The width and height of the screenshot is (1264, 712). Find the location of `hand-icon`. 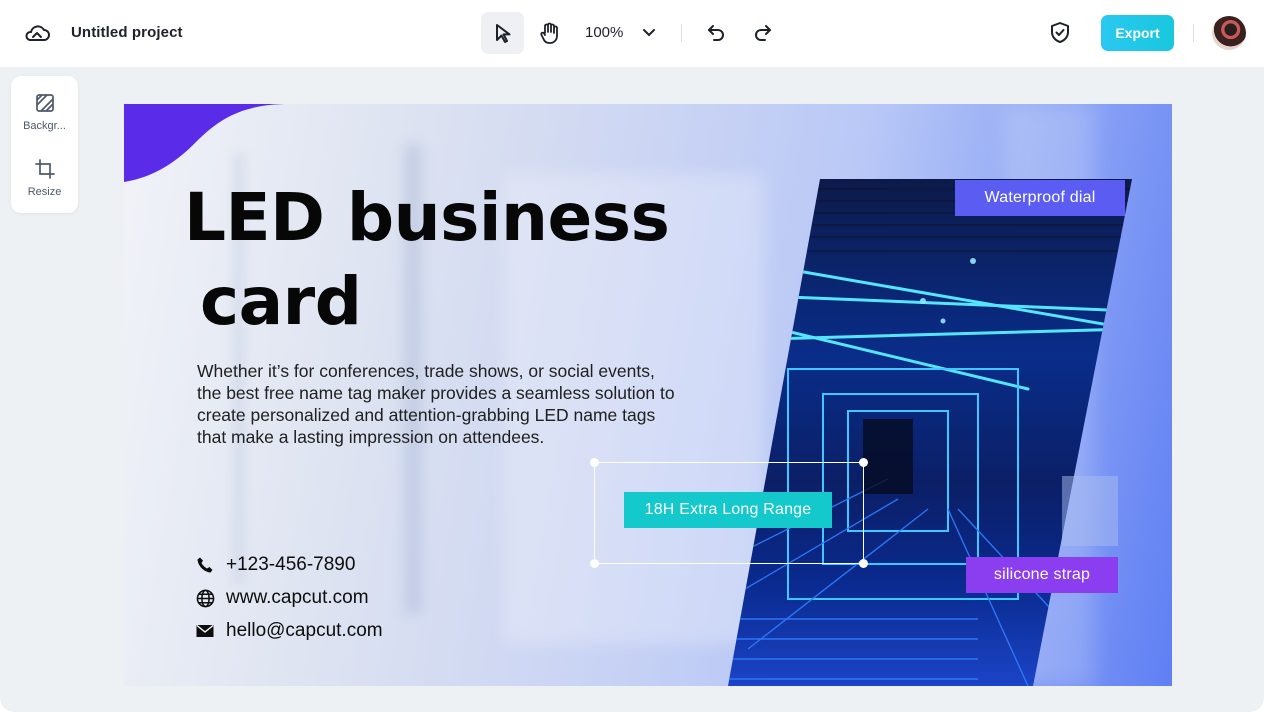

hand-icon is located at coordinates (549, 33).